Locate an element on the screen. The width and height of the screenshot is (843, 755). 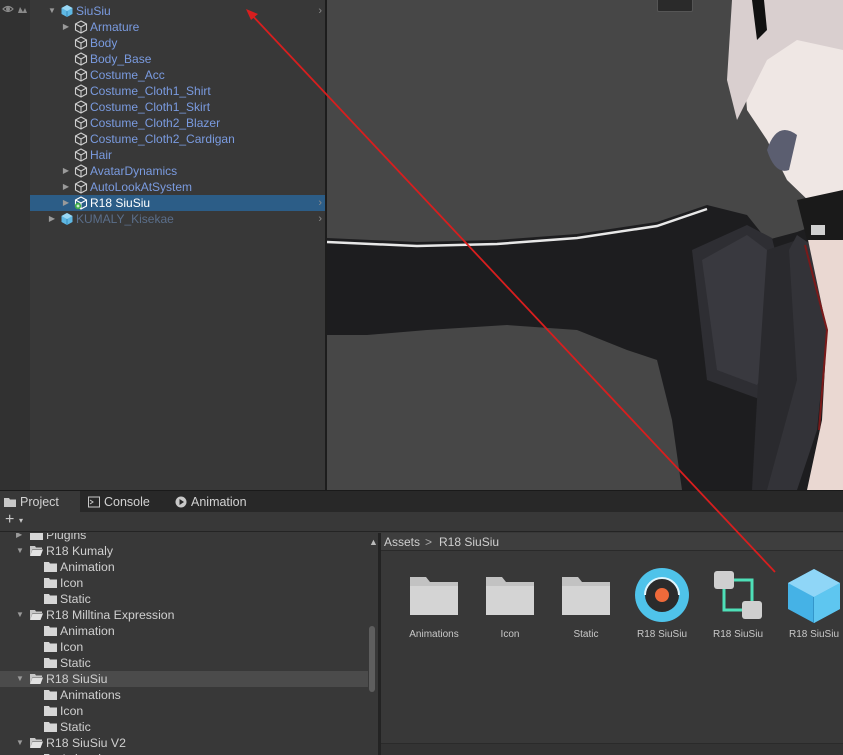
hierarchy-row: Costume_Acc is located at coordinates (178, 75).